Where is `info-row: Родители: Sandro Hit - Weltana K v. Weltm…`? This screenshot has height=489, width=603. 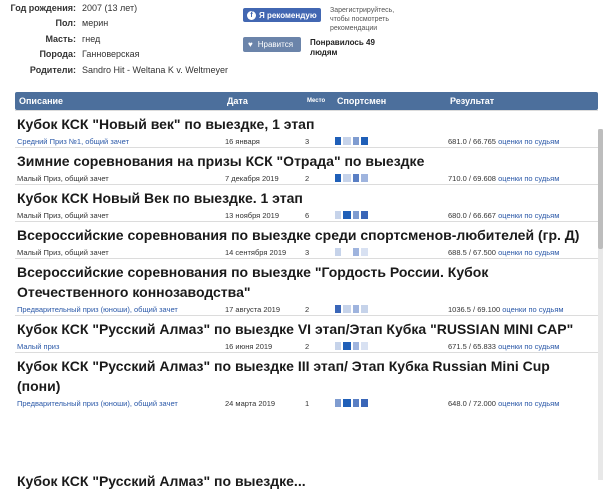
info-row: Родители: Sandro Hit - Weltana K v. Weltm… is located at coordinates (117, 70).